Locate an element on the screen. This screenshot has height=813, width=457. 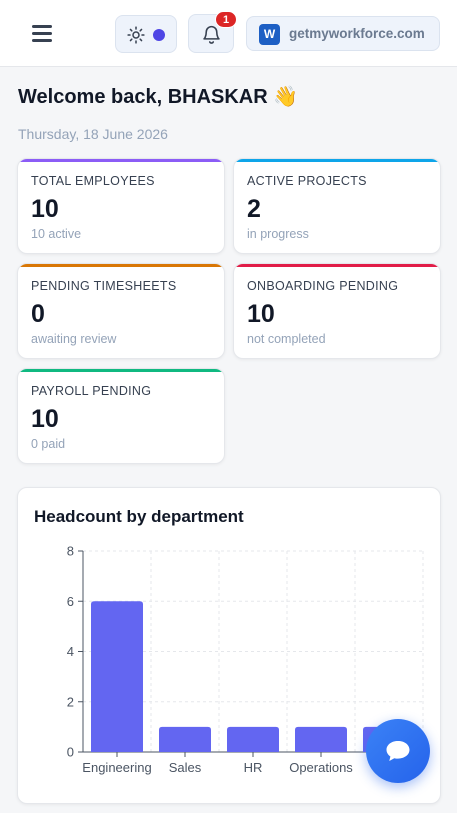
stat-card-active-projects: ACTIVE PROJECTS 2 in progress is located at coordinates (337, 206).